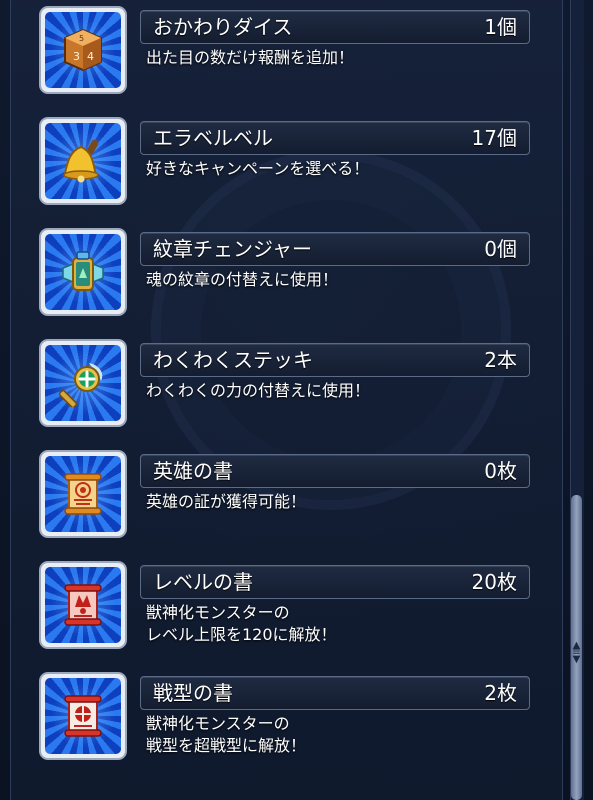 The image size is (593, 800). I want to click on dice-icon: 3 4 5, so click(83, 50).